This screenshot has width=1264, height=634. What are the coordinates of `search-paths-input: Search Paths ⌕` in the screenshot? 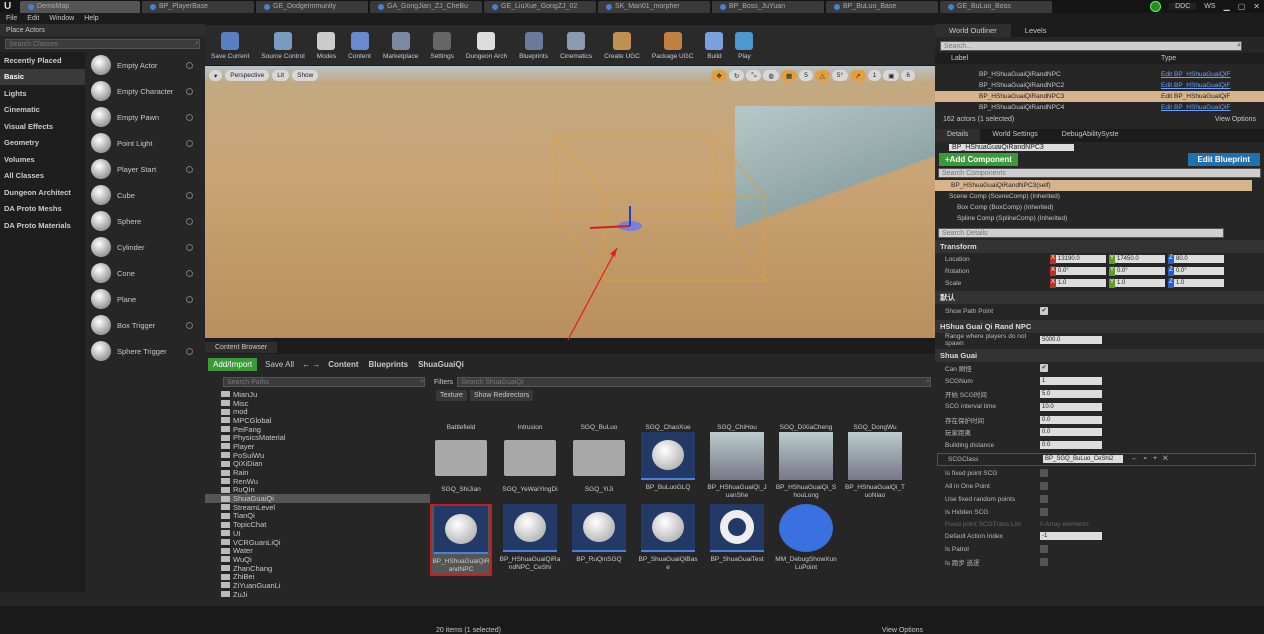 It's located at (324, 382).